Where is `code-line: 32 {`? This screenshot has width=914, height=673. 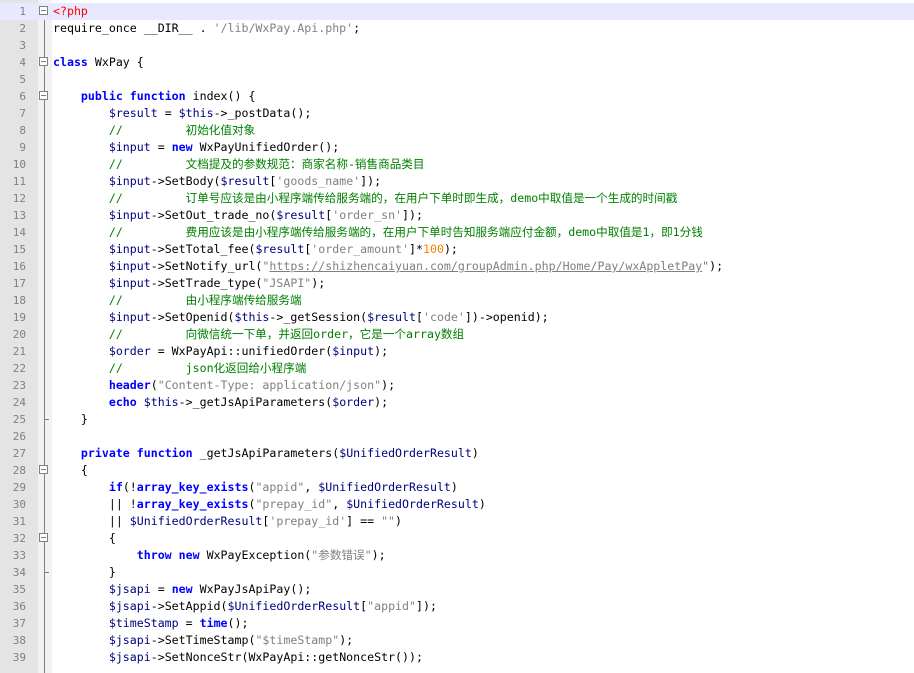 code-line: 32 { is located at coordinates (457, 538).